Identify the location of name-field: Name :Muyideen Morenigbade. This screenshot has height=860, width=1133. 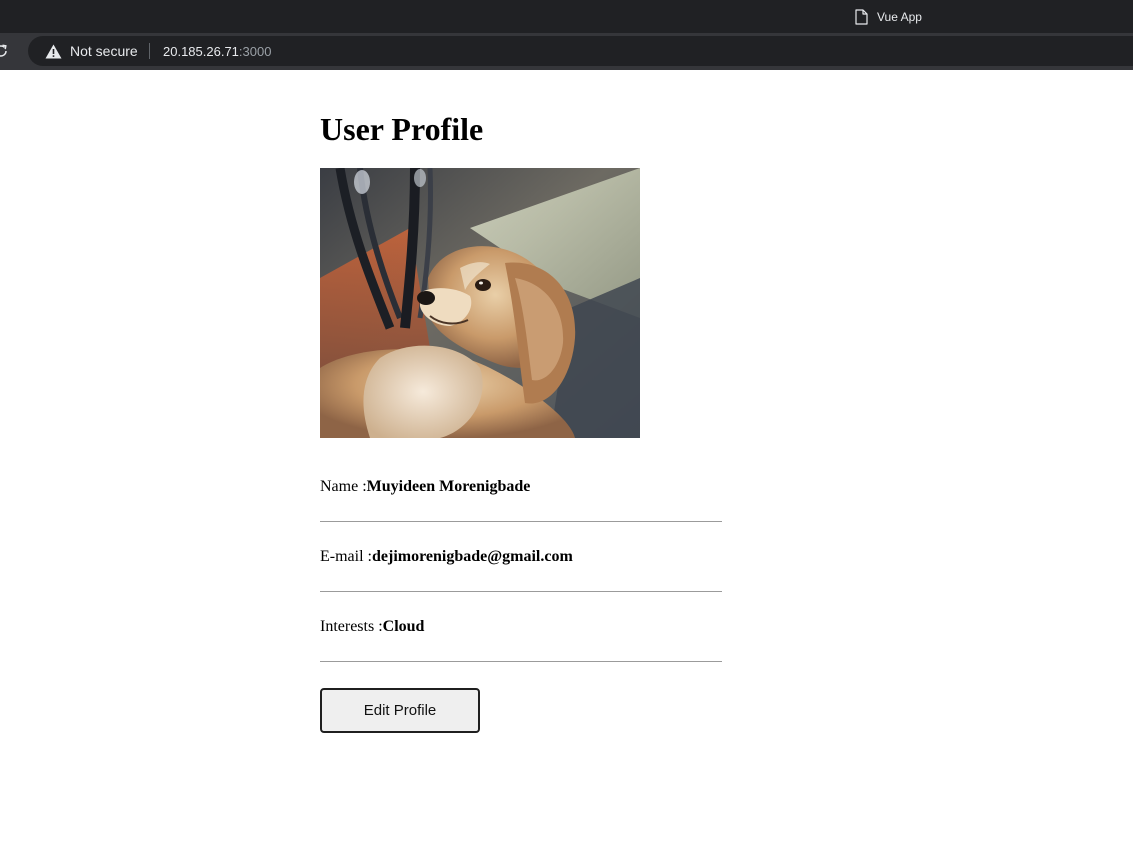
(425, 487).